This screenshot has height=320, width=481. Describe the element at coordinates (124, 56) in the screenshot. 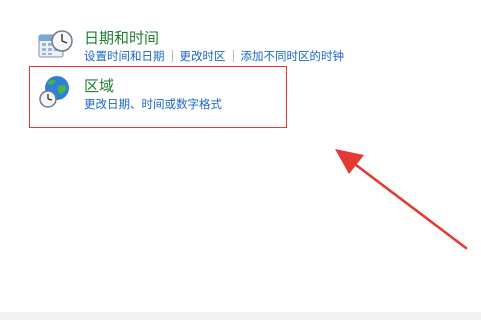

I see `set-time-date-link: 设置时间和日期` at that location.